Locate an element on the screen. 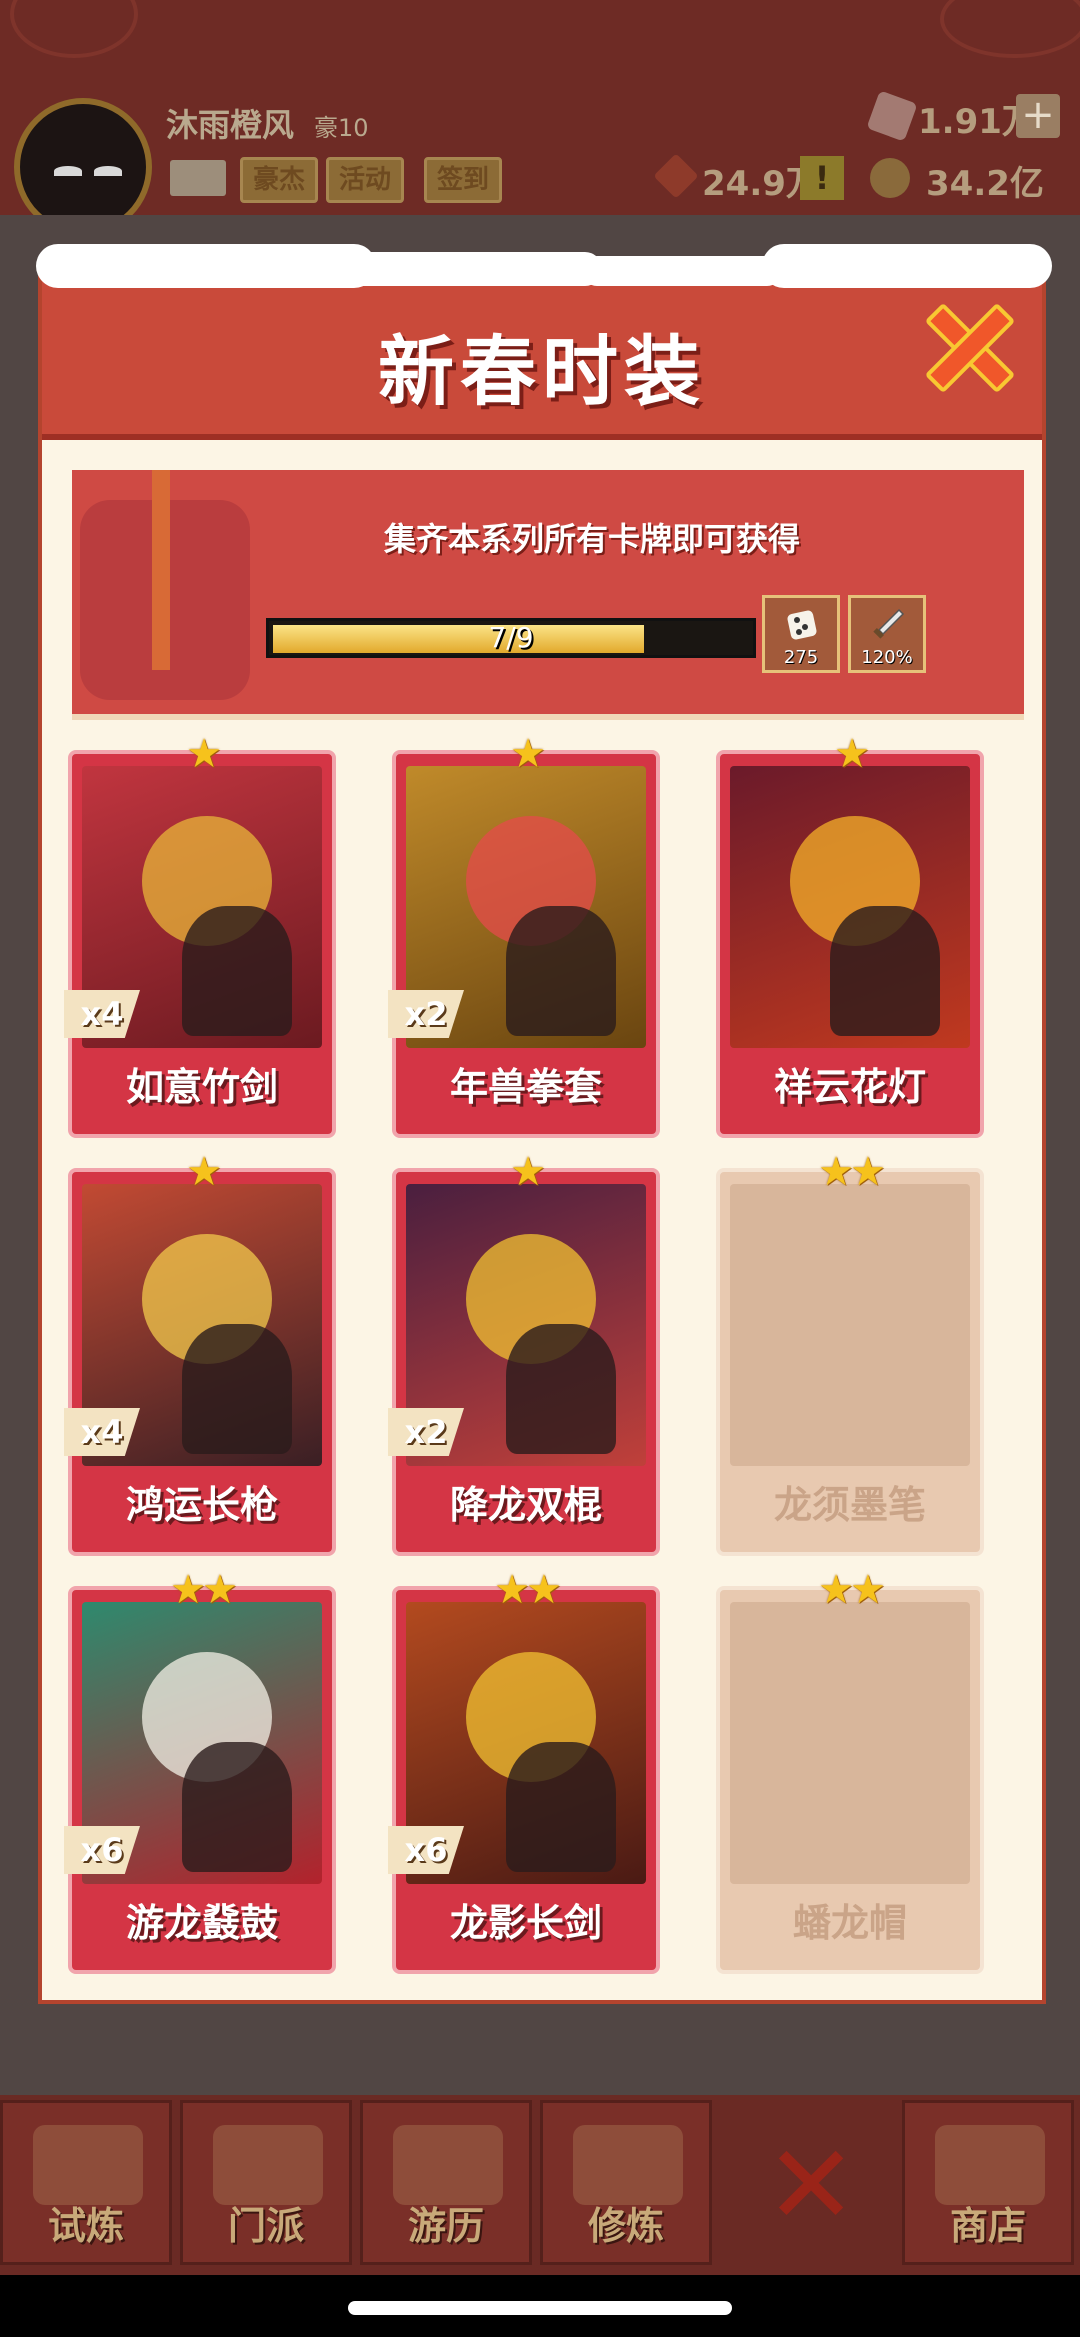  card-artwork is located at coordinates (850, 907).